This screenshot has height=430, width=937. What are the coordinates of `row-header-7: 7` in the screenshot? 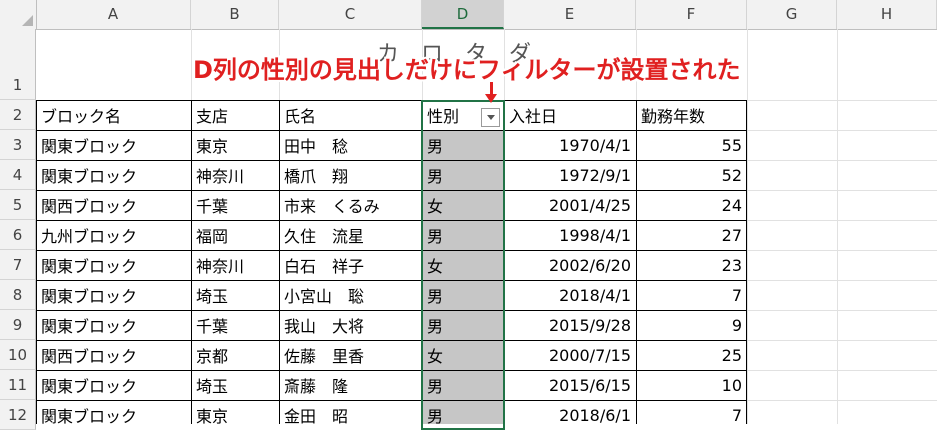 It's located at (18, 265).